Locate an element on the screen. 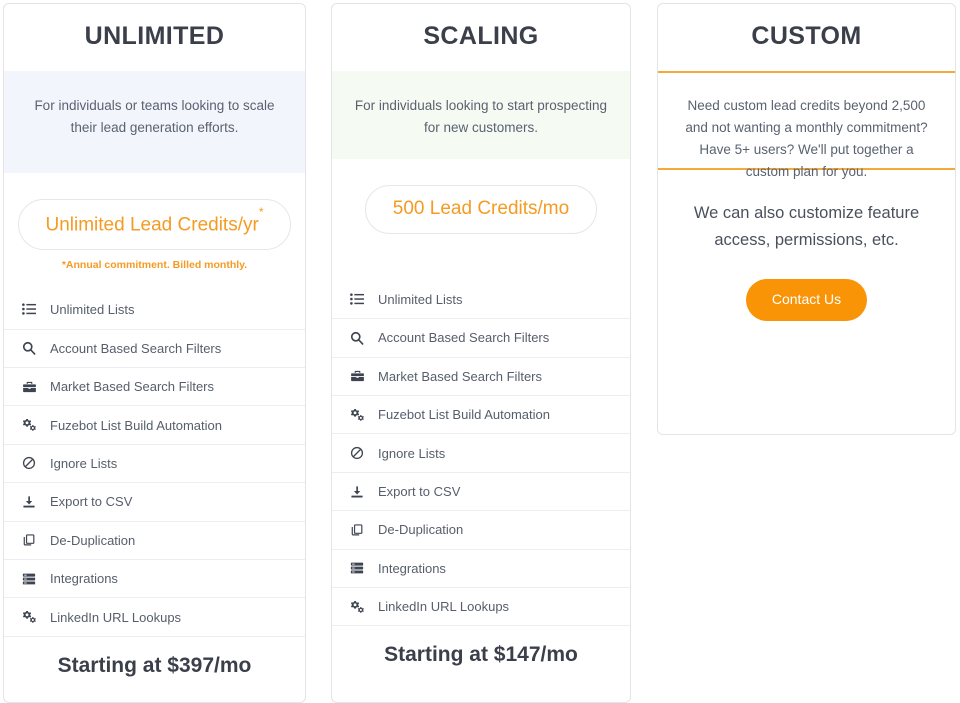 The height and width of the screenshot is (703, 960). page-title-unlimited: UNLIMITED is located at coordinates (154, 36).